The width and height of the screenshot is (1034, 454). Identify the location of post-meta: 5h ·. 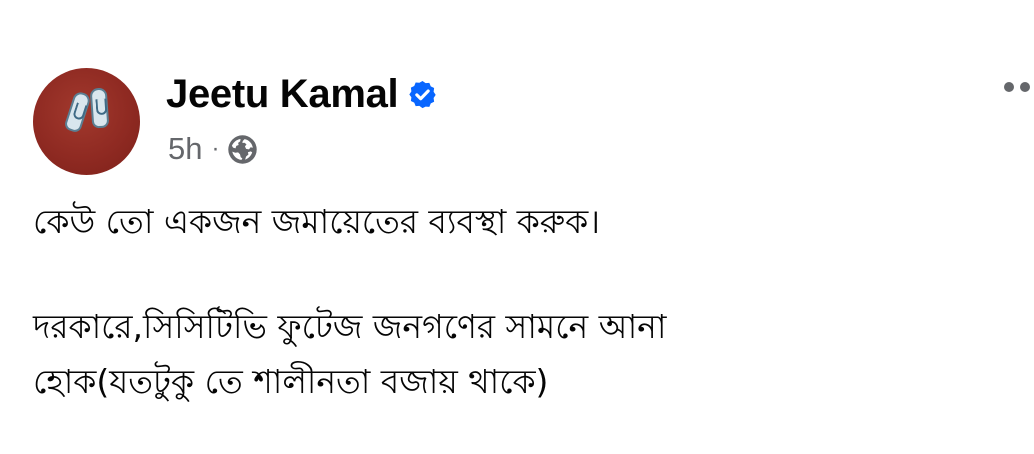
(213, 149).